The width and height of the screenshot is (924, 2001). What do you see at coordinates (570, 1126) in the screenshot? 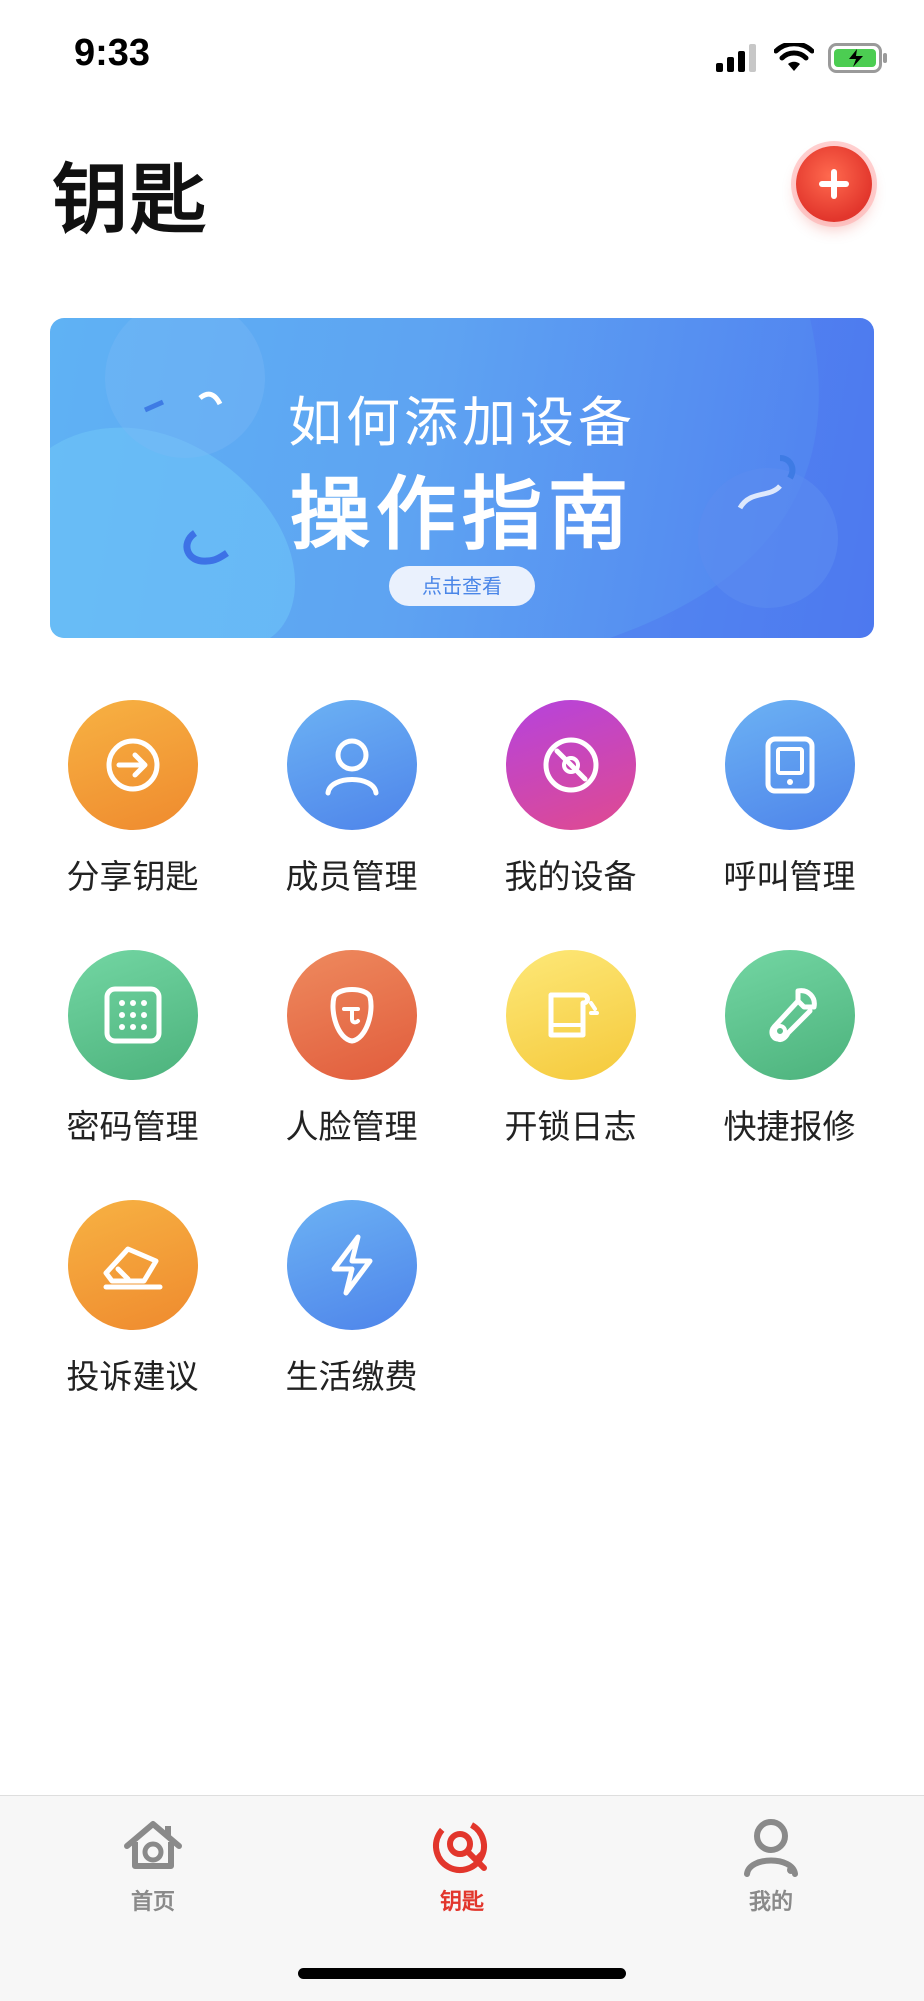
I see `grid-label: 开锁日志` at bounding box center [570, 1126].